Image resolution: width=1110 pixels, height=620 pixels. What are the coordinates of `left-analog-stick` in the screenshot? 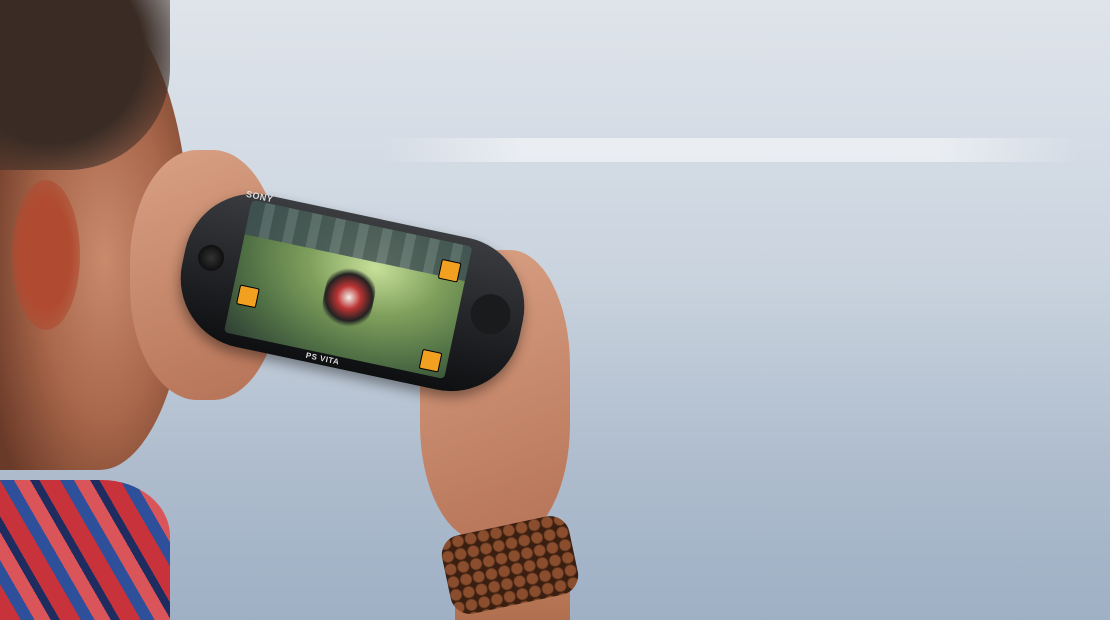 It's located at (211, 258).